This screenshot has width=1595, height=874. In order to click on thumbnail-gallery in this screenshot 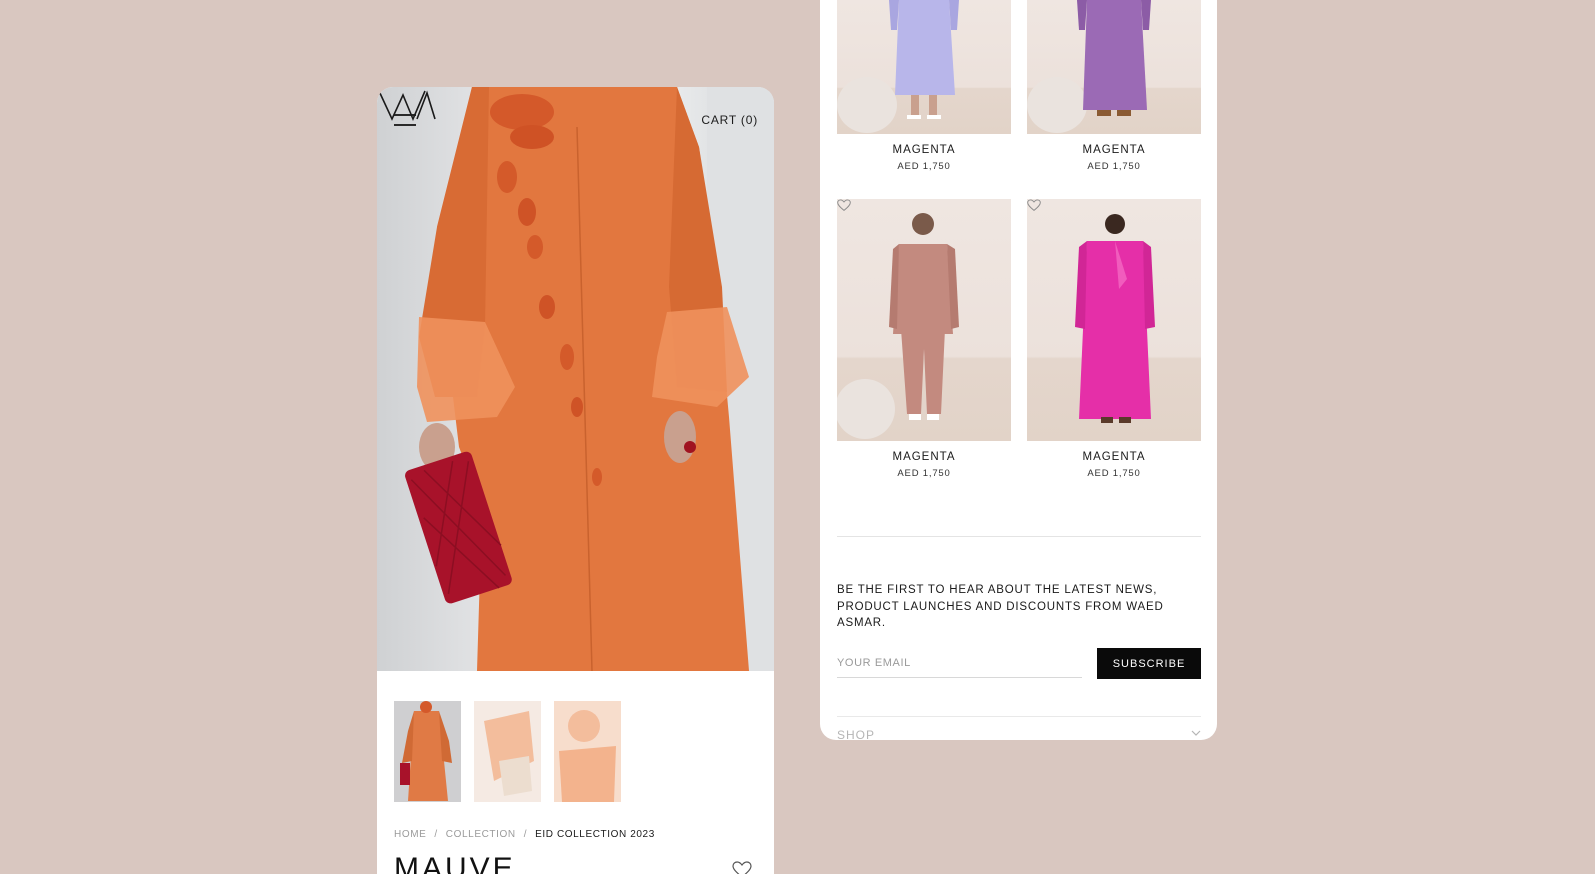, I will do `click(507, 751)`.